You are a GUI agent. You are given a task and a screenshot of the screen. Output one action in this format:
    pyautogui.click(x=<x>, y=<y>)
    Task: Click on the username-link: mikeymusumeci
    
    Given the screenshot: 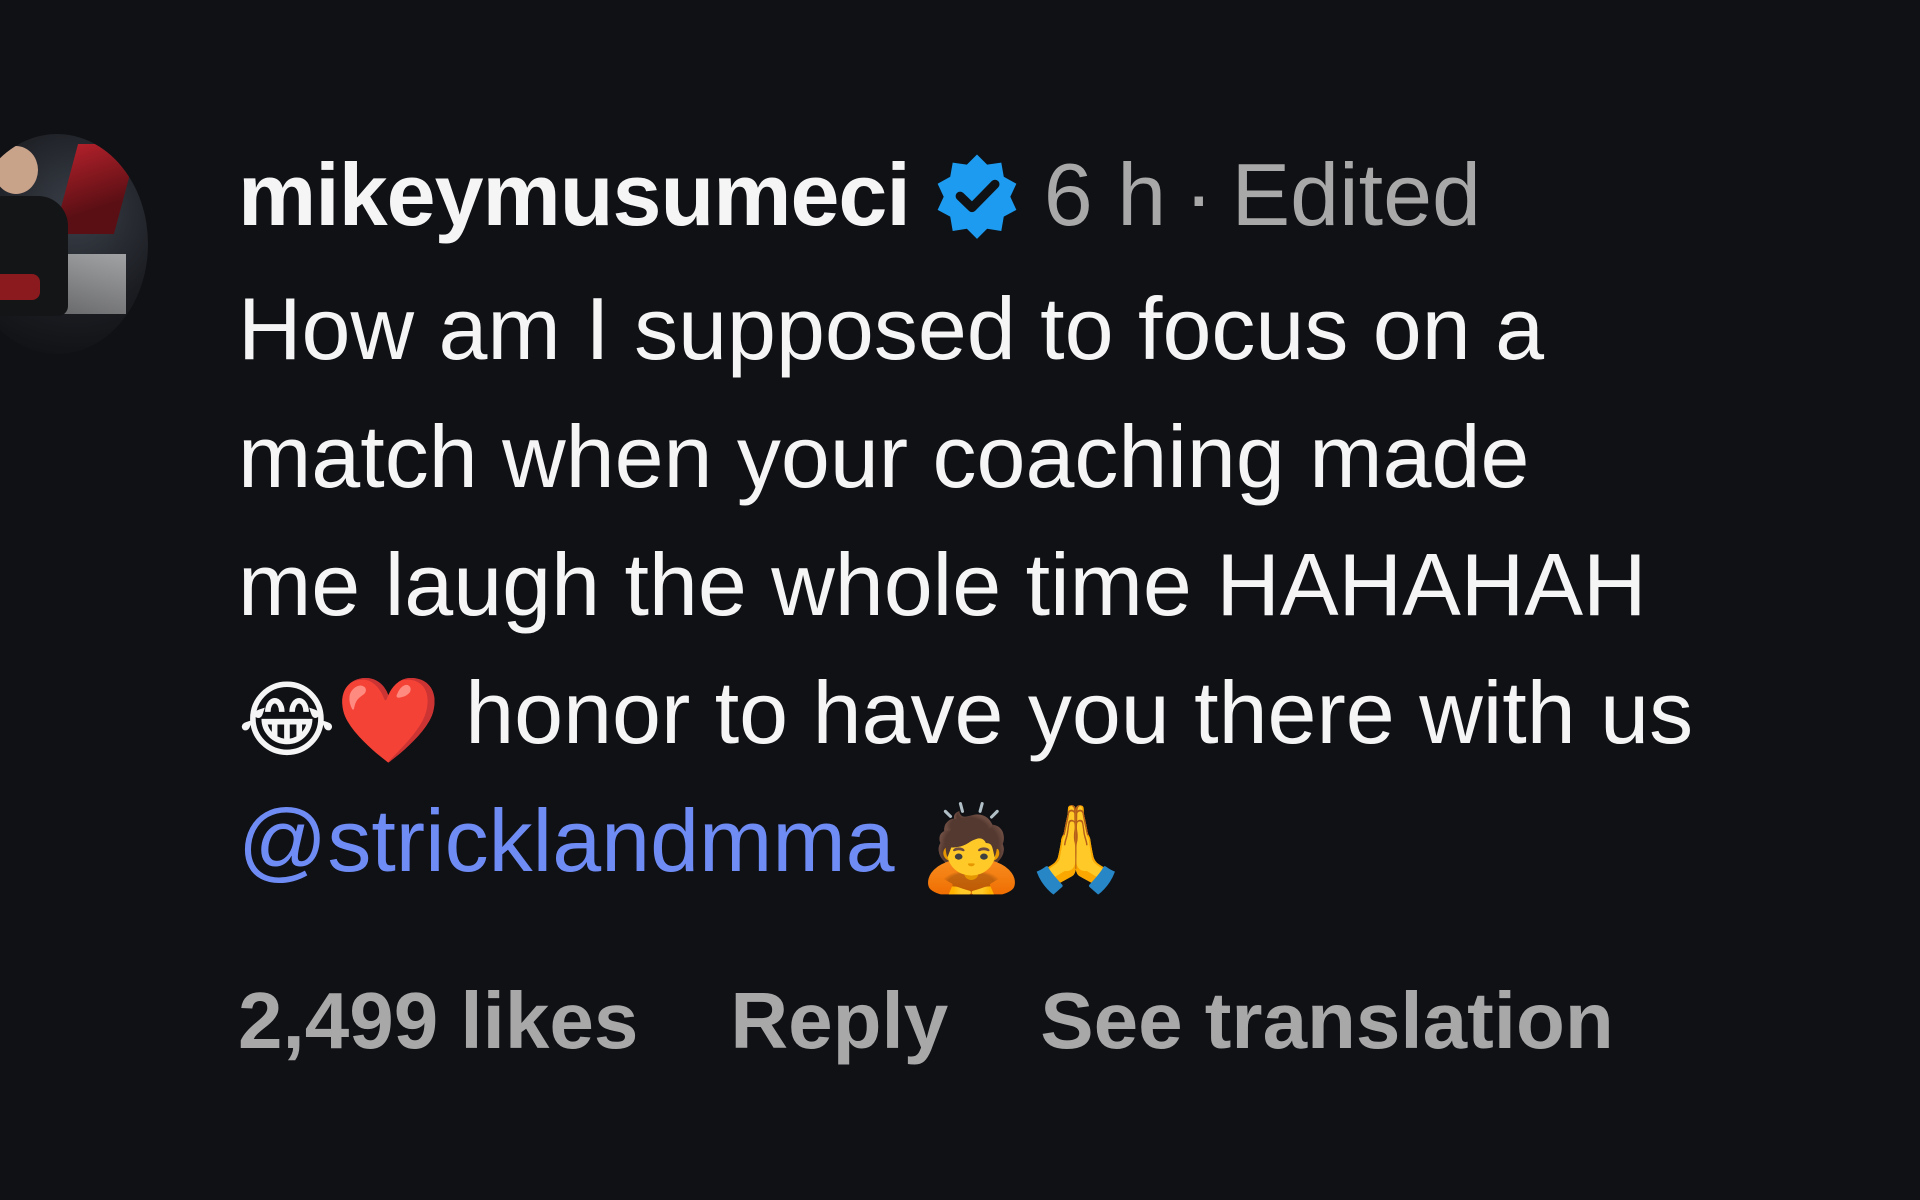 What is the action you would take?
    pyautogui.click(x=574, y=195)
    